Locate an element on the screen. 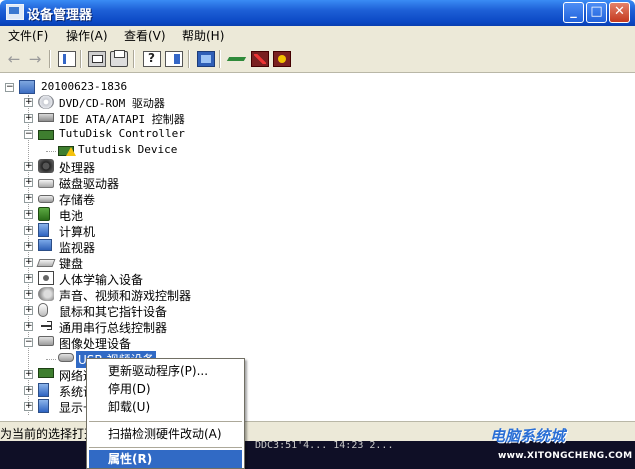  toolbar: ← → is located at coordinates (317, 60).